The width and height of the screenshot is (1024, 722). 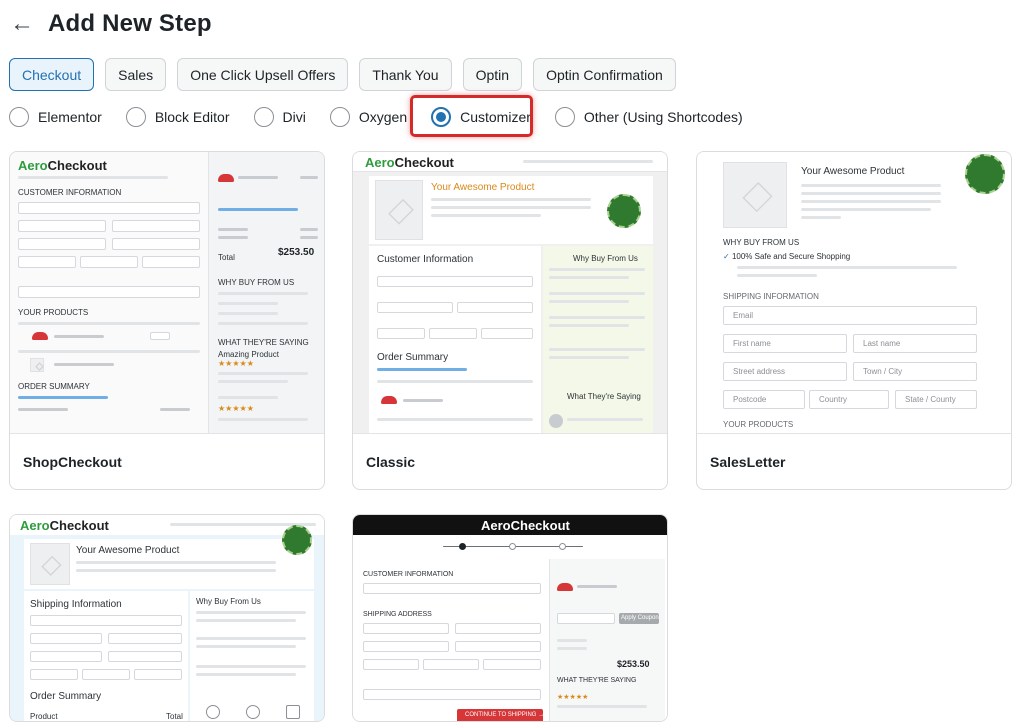 What do you see at coordinates (248, 354) in the screenshot?
I see `preview-review: Amazing Product` at bounding box center [248, 354].